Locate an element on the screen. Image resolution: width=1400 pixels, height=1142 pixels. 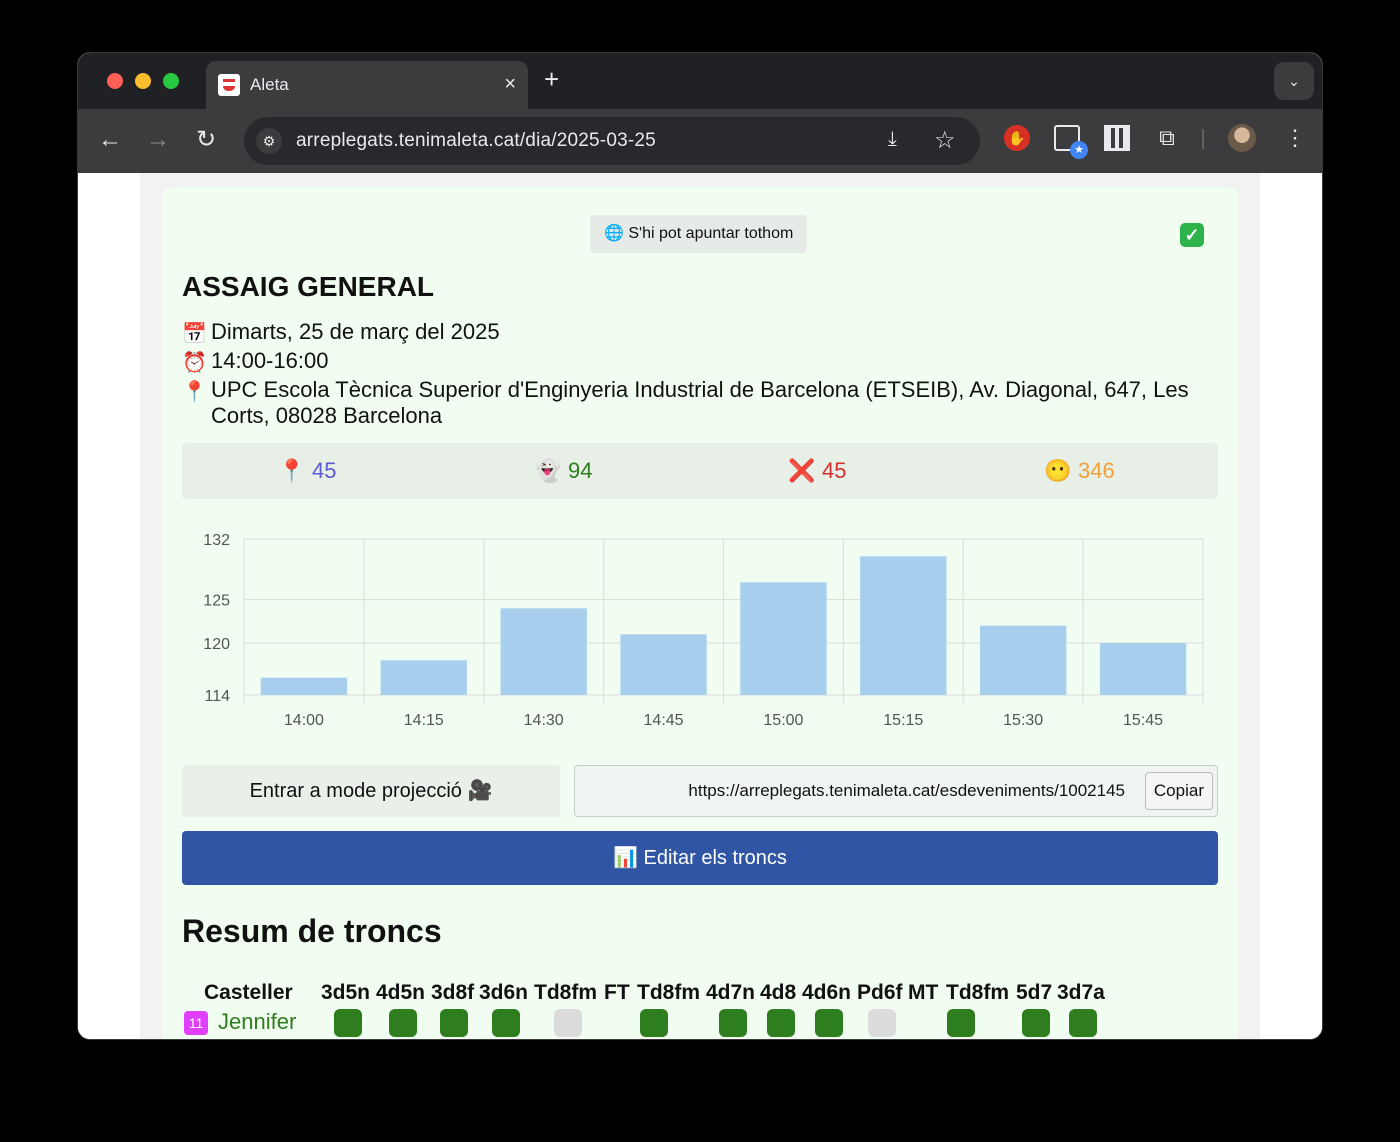
event-date-row: 📅 Dimarts, 25 de març del 2025 is located at coordinates (702, 333).